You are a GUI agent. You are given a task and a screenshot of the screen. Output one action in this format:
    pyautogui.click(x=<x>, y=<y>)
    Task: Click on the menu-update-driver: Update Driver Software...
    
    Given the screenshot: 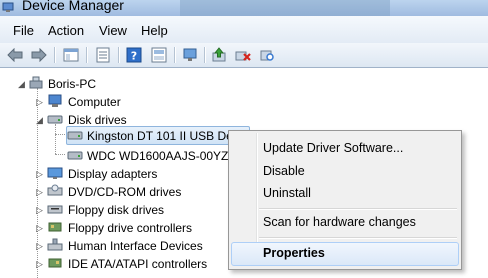 What is the action you would take?
    pyautogui.click(x=333, y=148)
    